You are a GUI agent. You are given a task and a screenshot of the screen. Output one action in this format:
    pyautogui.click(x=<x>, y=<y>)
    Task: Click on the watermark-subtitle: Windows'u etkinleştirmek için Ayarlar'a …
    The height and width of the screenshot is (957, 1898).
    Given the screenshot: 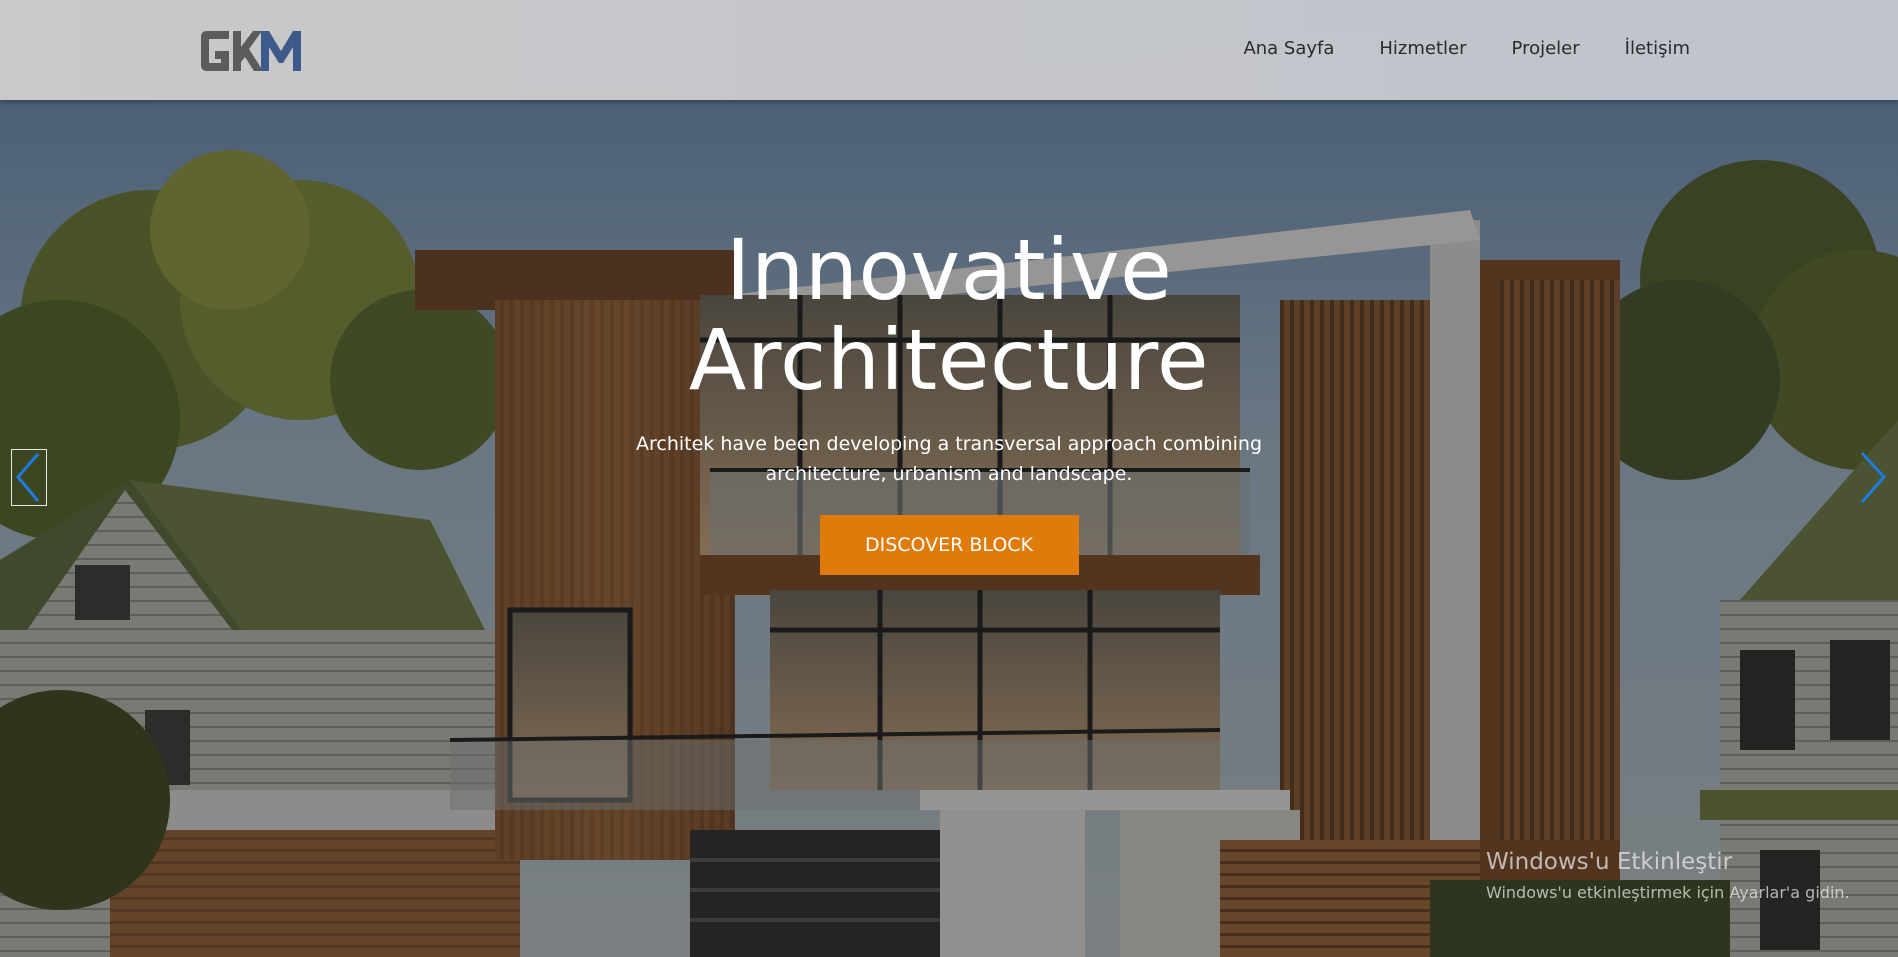 What is the action you would take?
    pyautogui.click(x=1668, y=892)
    